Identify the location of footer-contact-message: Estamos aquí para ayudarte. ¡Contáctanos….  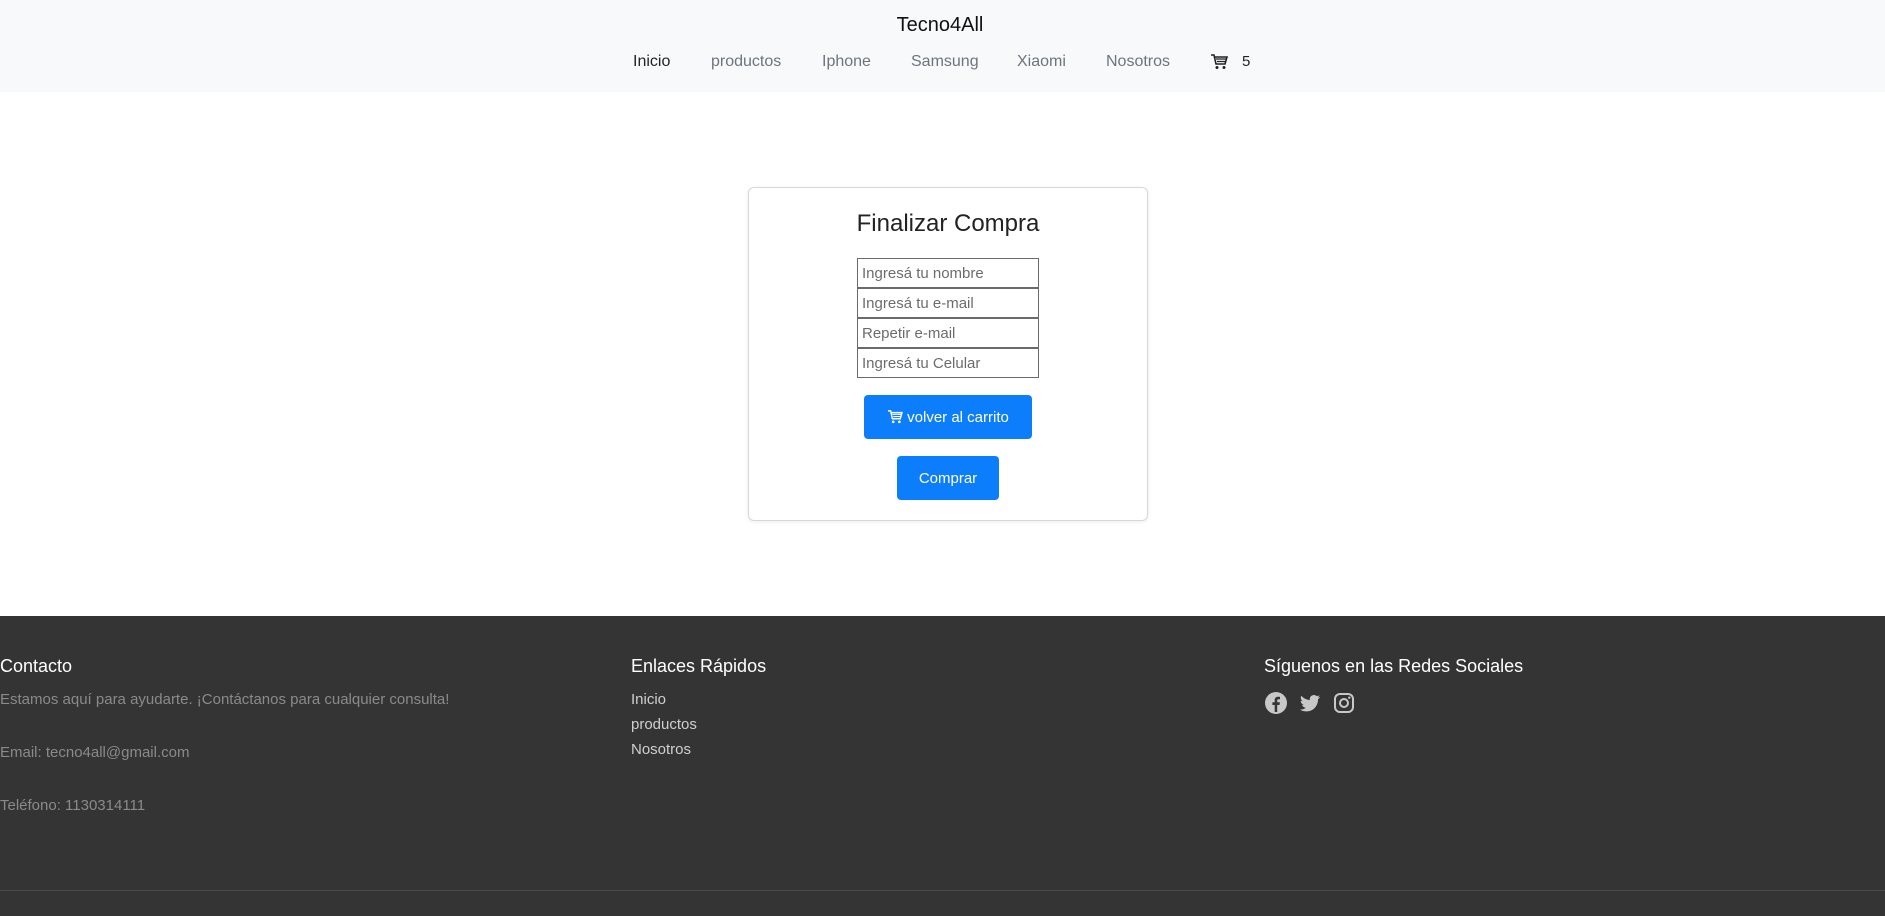
(225, 699).